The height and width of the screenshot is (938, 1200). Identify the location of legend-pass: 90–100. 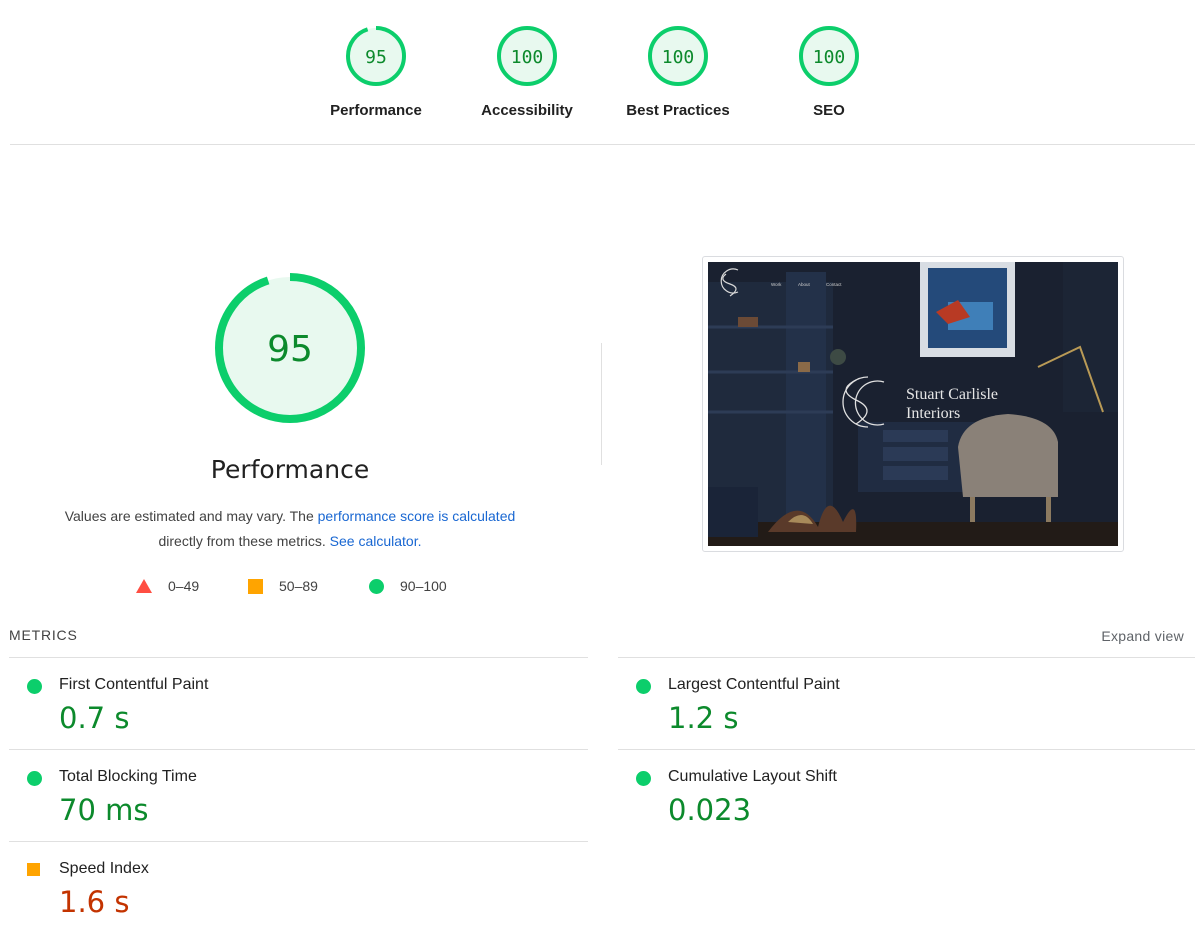
(408, 586).